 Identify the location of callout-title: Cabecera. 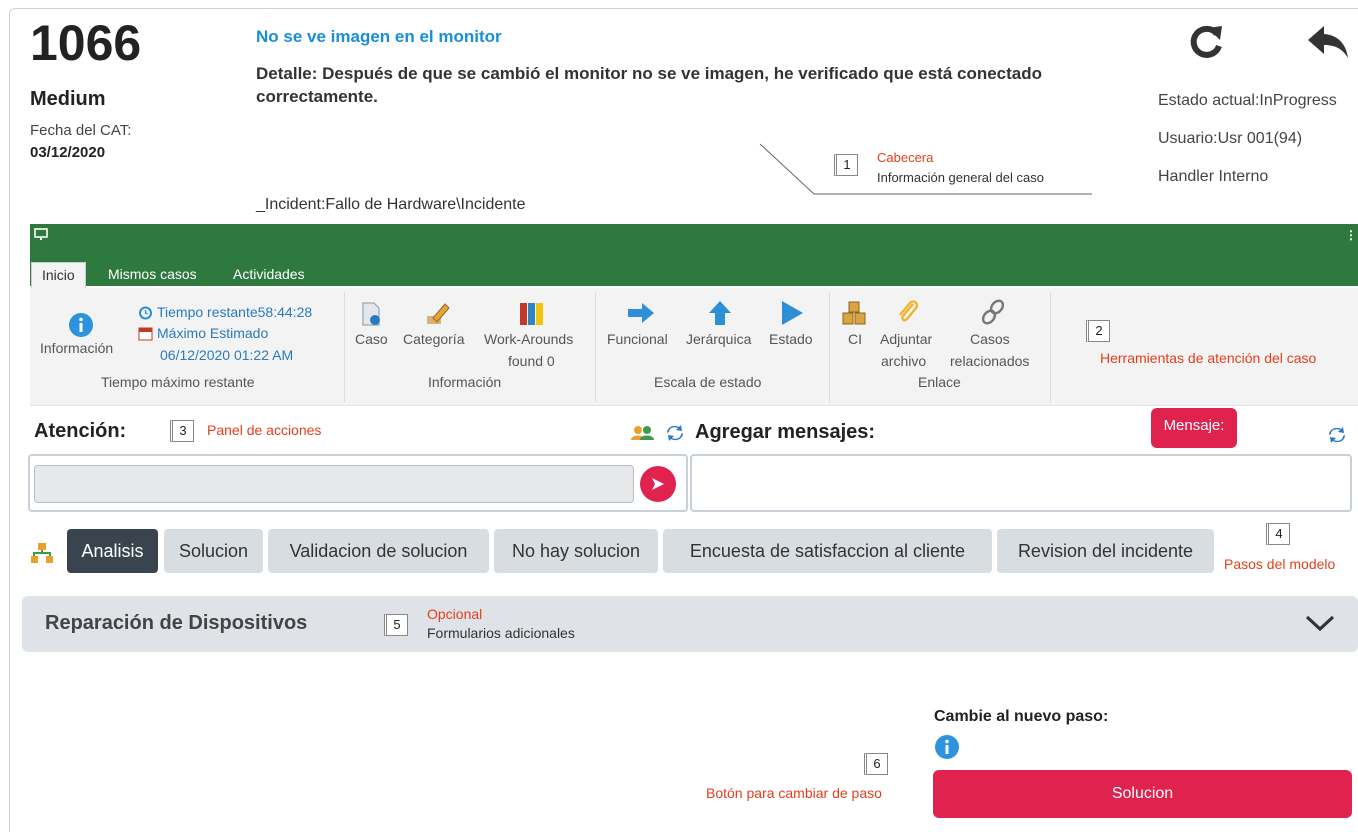
(905, 157).